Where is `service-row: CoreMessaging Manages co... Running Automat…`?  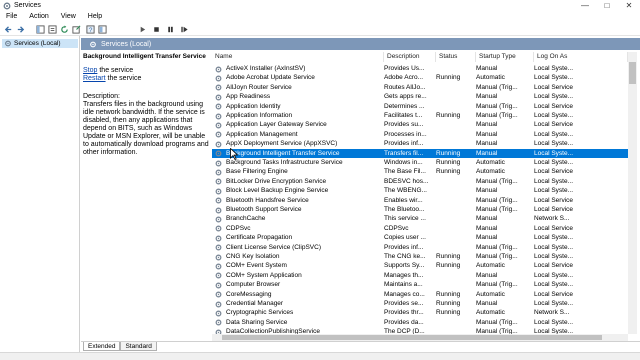 service-row: CoreMessaging Manages co... Running Automat… is located at coordinates (420, 294).